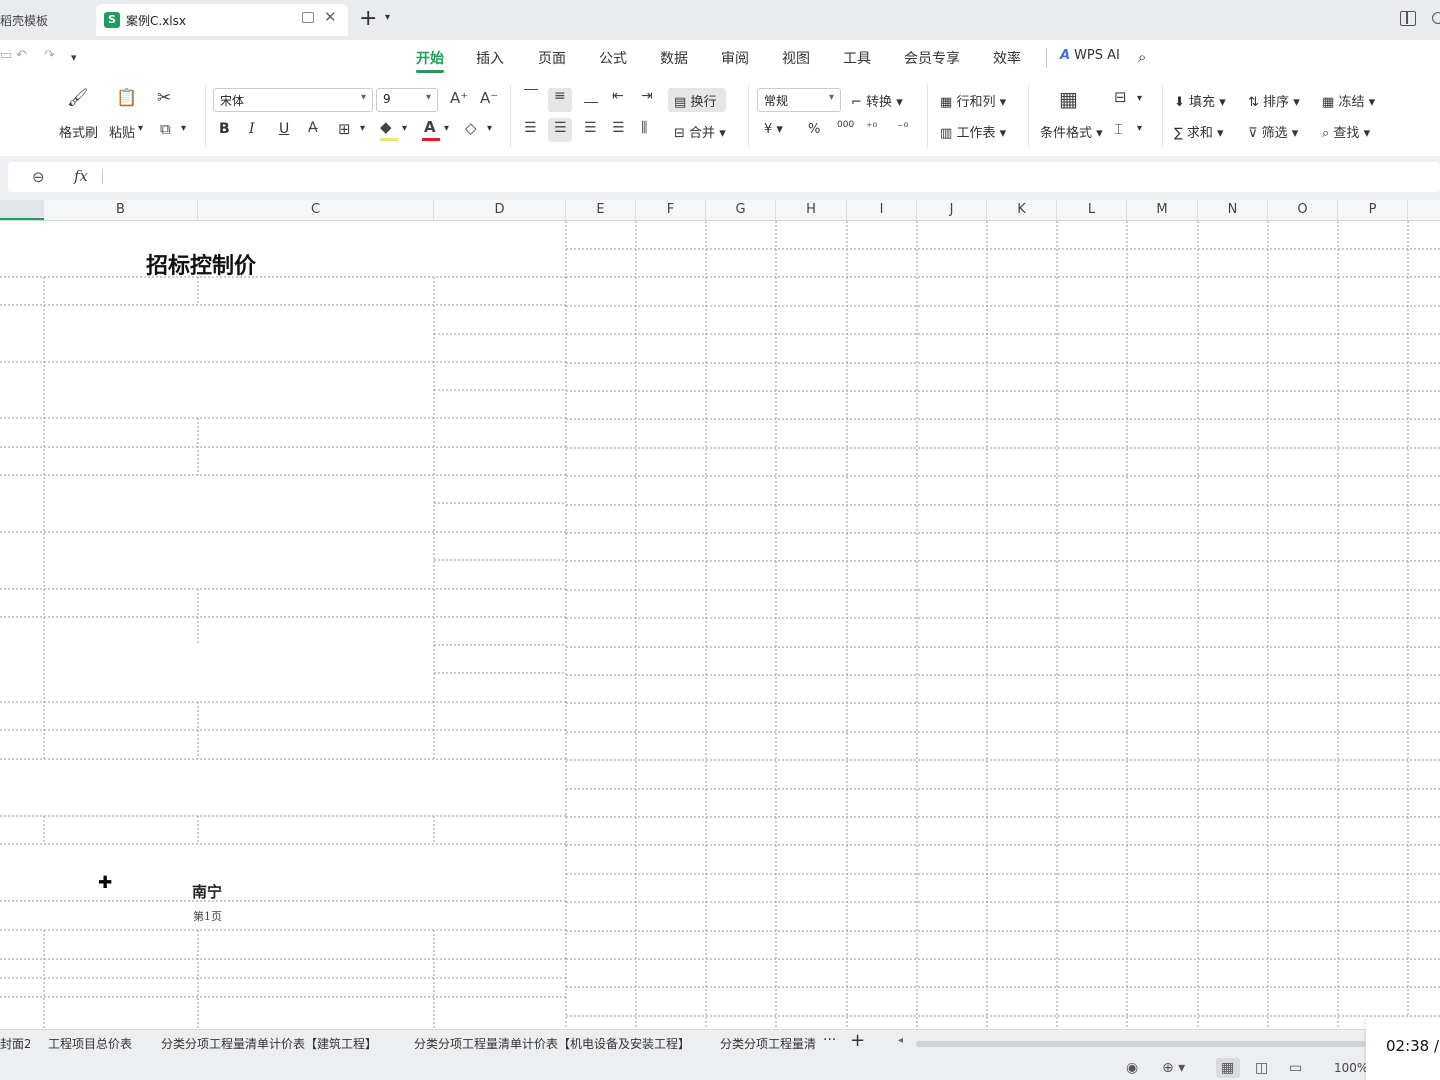 The image size is (1440, 1080). What do you see at coordinates (1233, 210) in the screenshot?
I see `column-header-n: N` at bounding box center [1233, 210].